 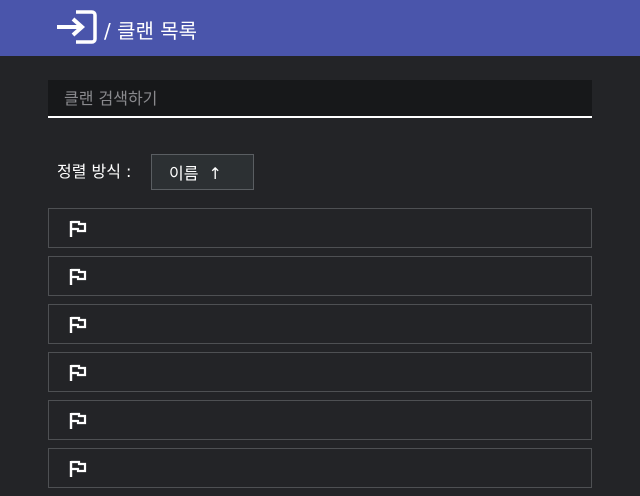 What do you see at coordinates (76, 27) in the screenshot?
I see `login-icon` at bounding box center [76, 27].